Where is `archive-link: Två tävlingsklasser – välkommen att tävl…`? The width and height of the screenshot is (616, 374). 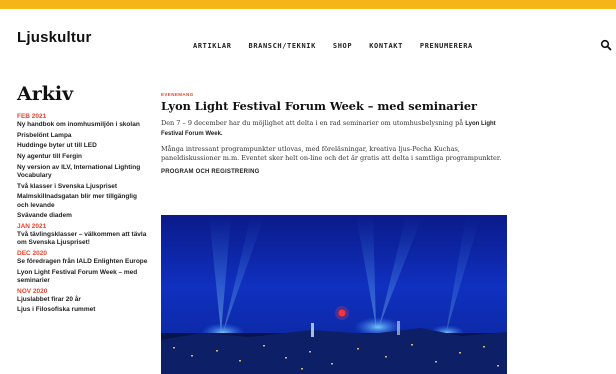 archive-link: Två tävlingsklasser – välkommen att tävl… is located at coordinates (83, 239).